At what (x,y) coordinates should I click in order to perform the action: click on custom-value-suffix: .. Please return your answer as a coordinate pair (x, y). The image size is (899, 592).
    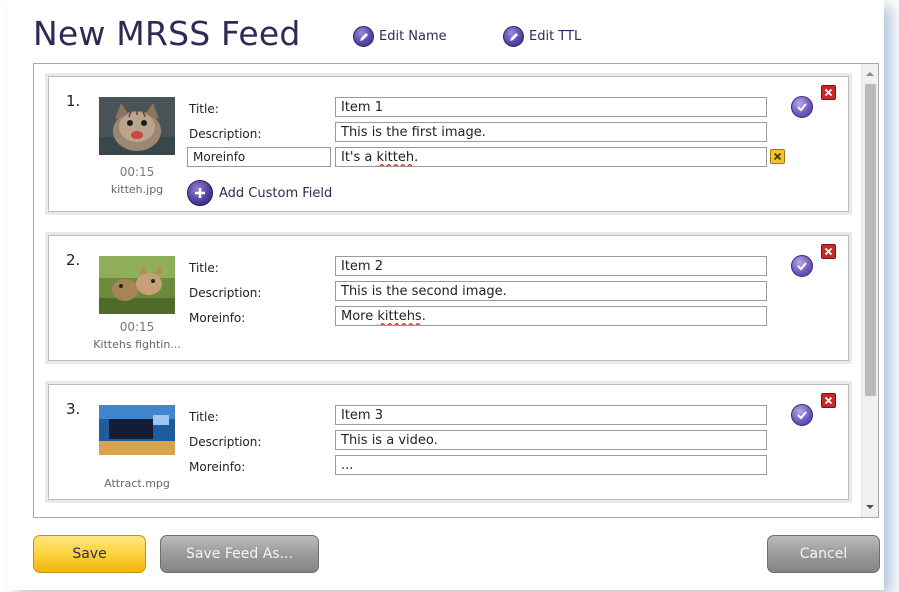
    Looking at the image, I should click on (416, 157).